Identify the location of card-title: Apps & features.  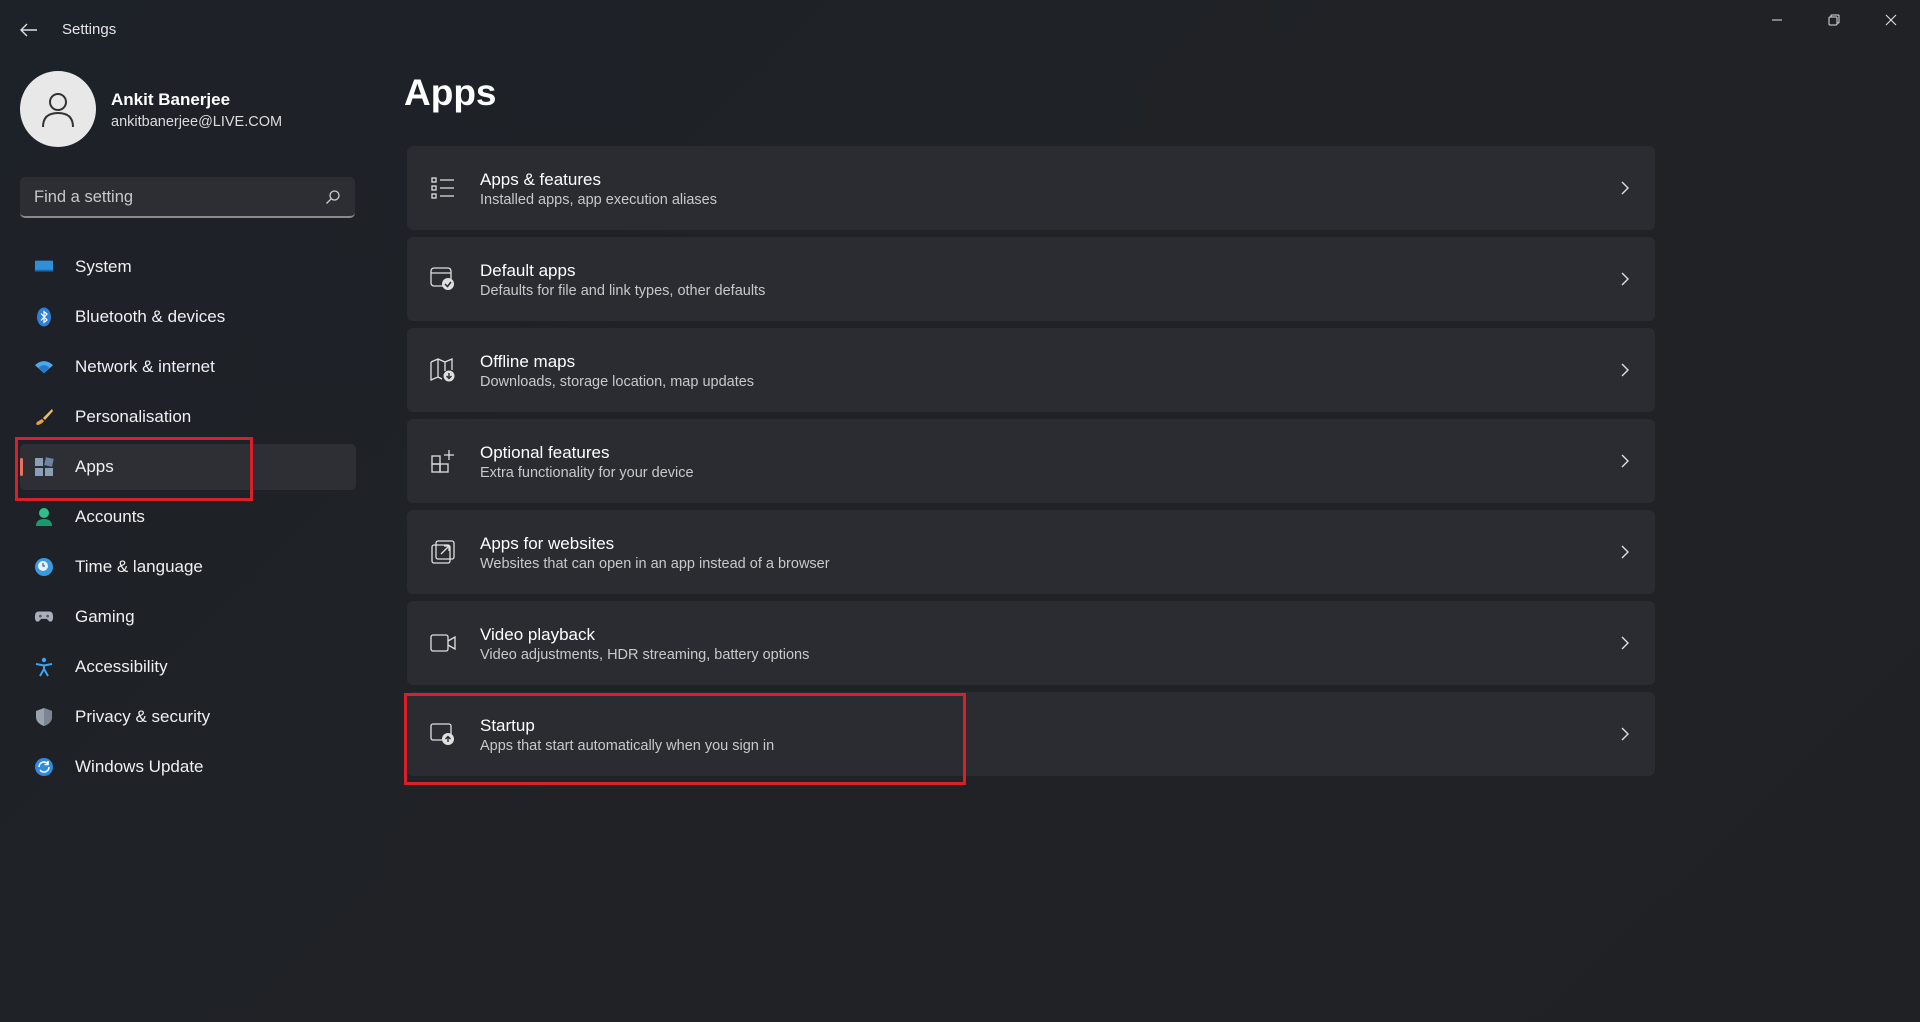
(540, 179).